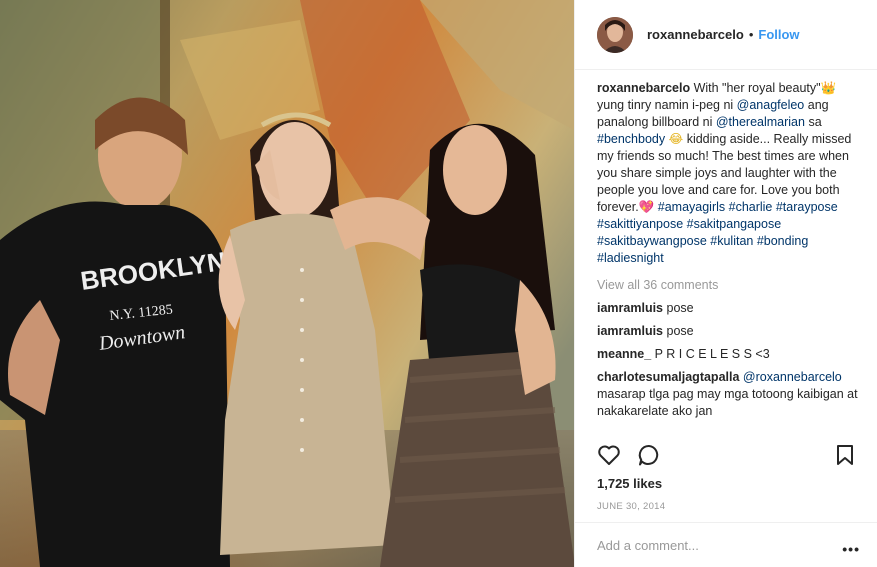 The width and height of the screenshot is (877, 567). I want to click on caption-text-1: With "her royal beauty", so click(755, 88).